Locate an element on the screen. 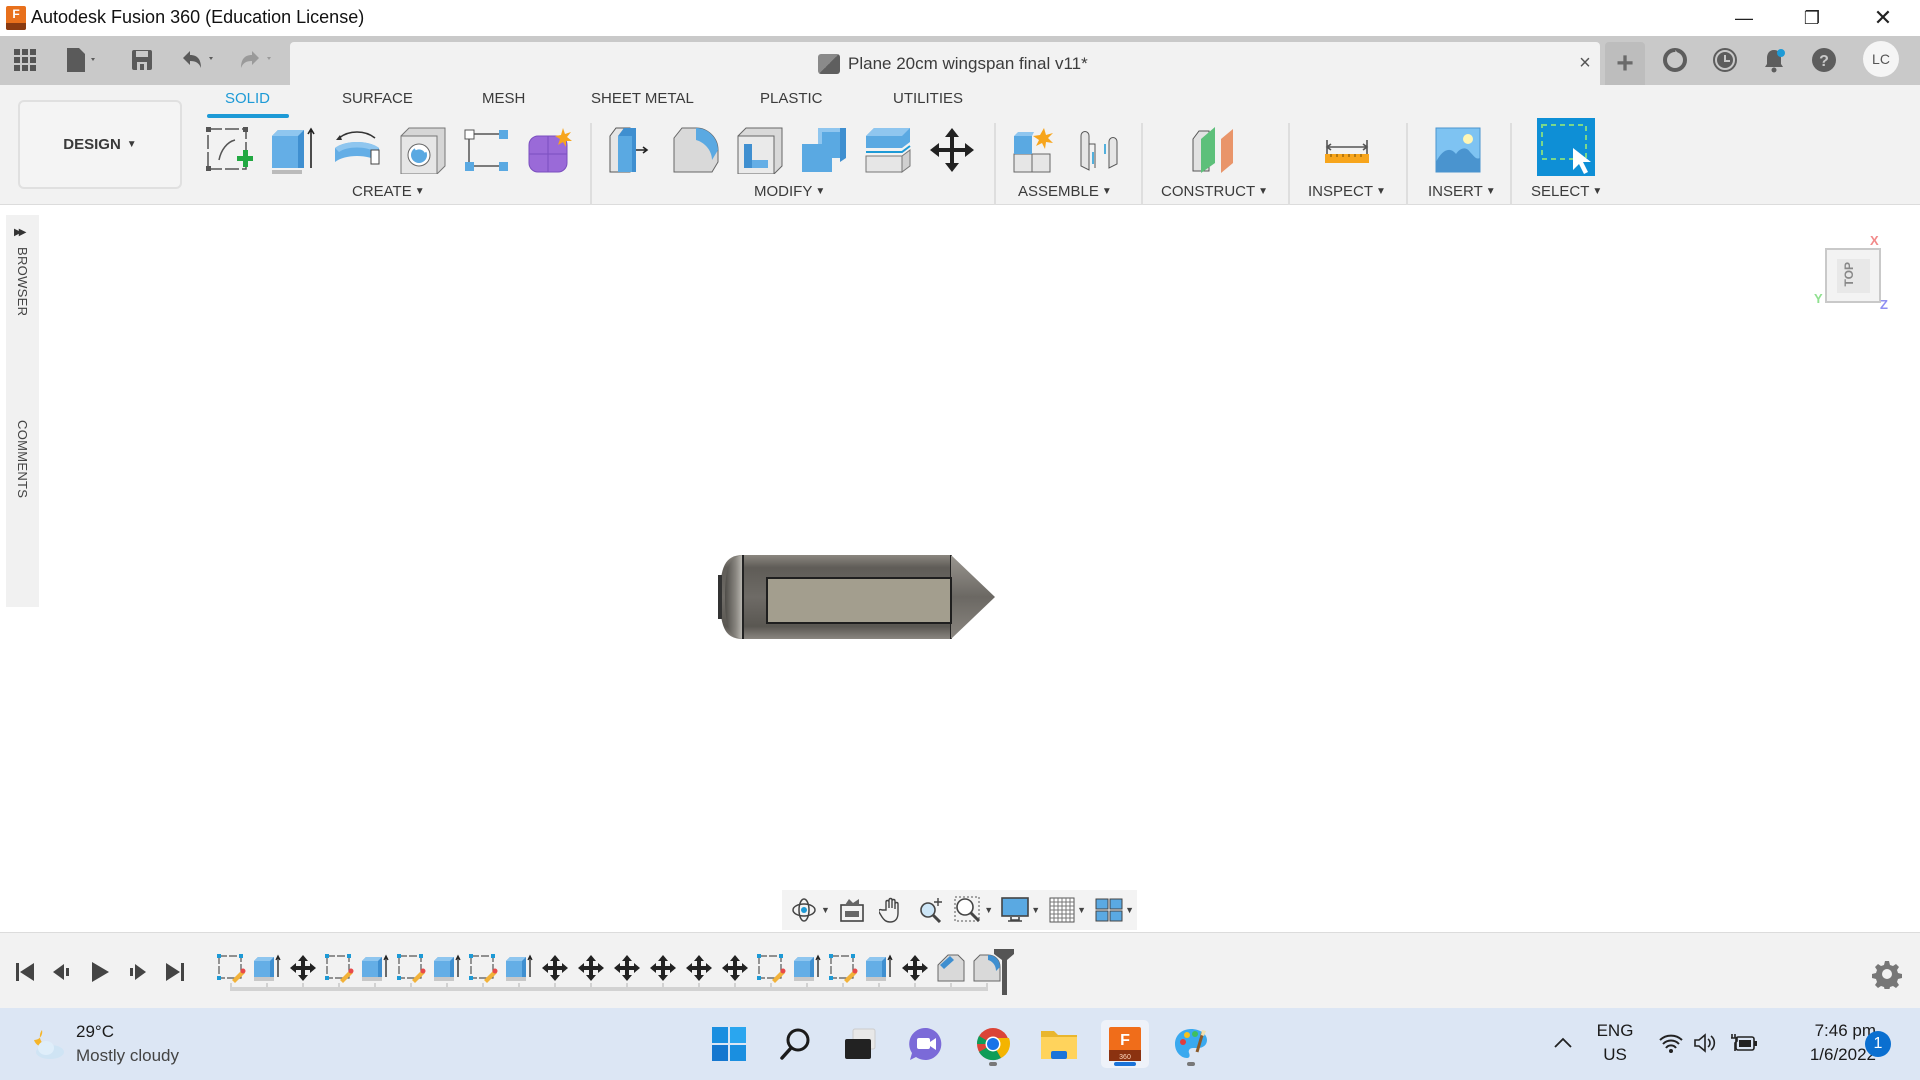 This screenshot has height=1080, width=1920. network-button is located at coordinates (1671, 1045).